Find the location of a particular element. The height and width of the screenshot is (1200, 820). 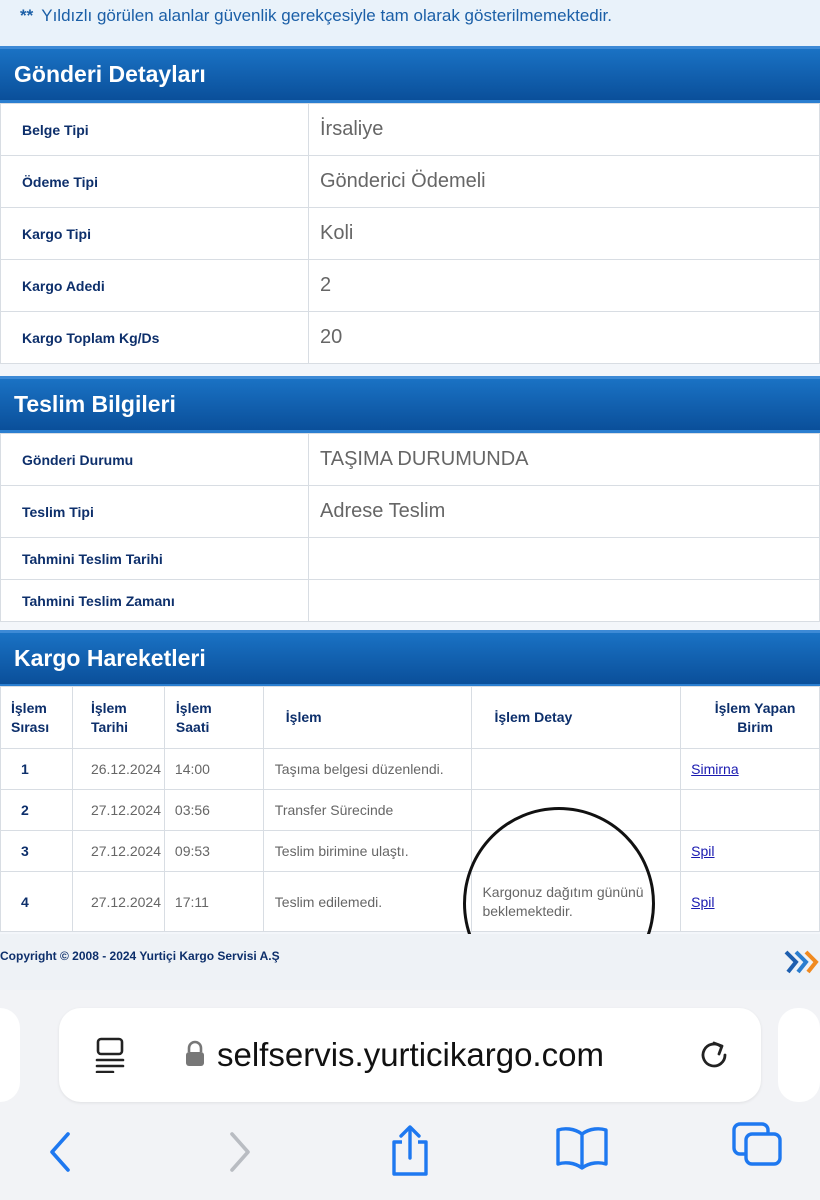

col-header-unit: İşlem Yapan Birim is located at coordinates (750, 717).